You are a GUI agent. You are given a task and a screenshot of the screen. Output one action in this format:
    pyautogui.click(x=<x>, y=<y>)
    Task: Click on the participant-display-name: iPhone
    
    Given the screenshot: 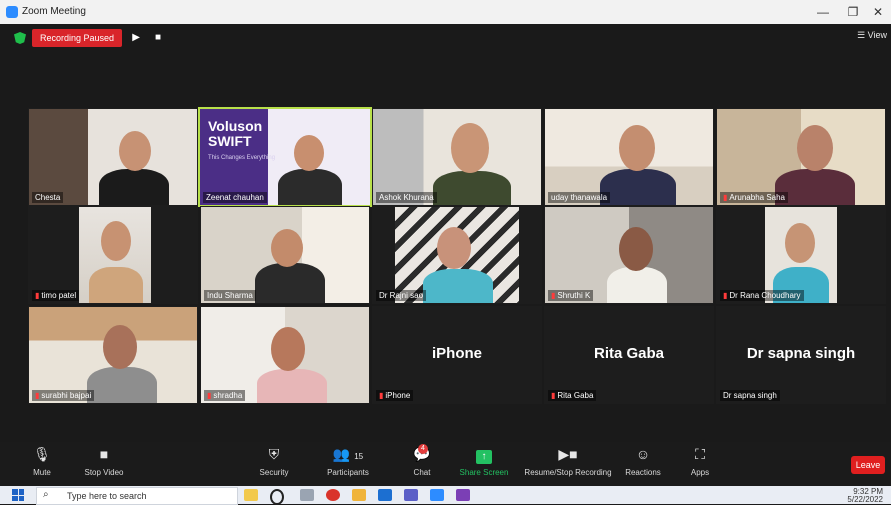 What is the action you would take?
    pyautogui.click(x=456, y=353)
    